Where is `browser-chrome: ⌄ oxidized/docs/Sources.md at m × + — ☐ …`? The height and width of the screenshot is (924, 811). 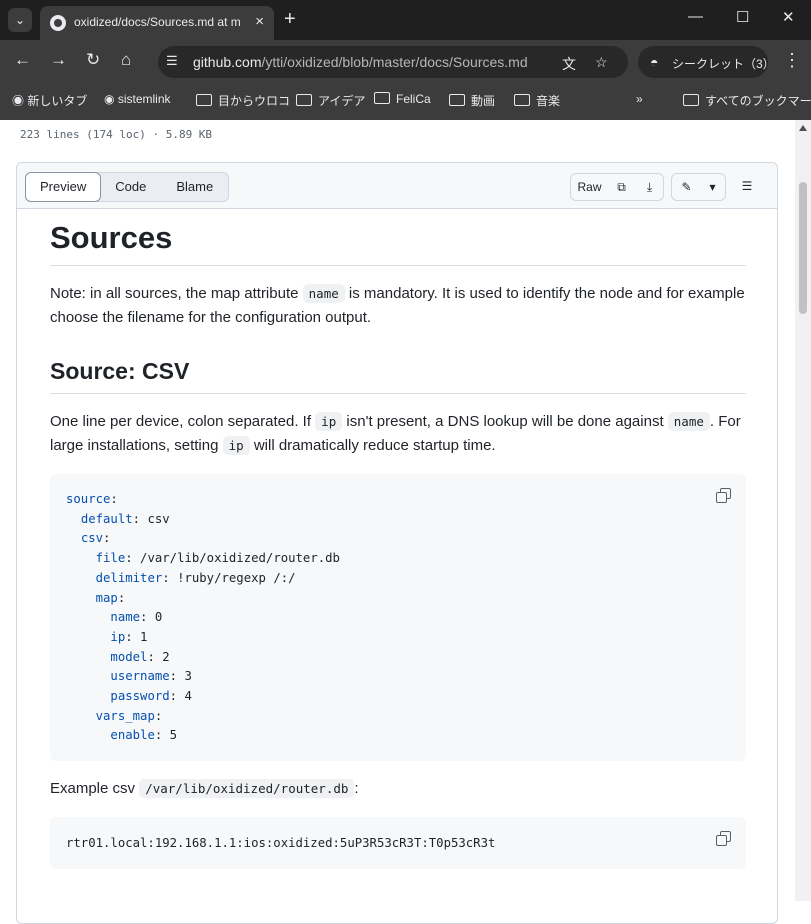
browser-chrome: ⌄ oxidized/docs/Sources.md at m × + — ☐ … is located at coordinates (405, 60).